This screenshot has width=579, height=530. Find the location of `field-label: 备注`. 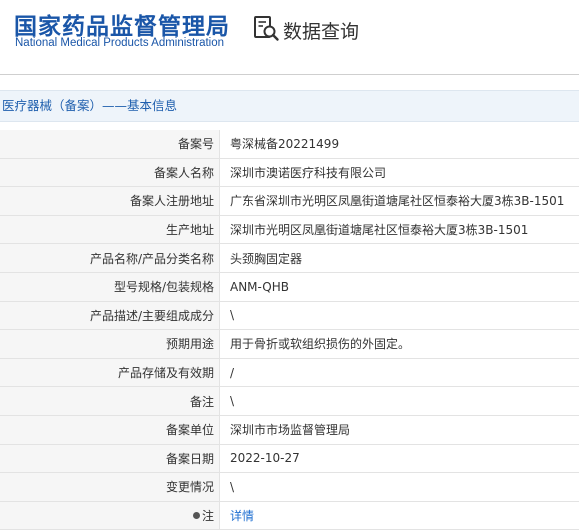

field-label: 备注 is located at coordinates (110, 401).